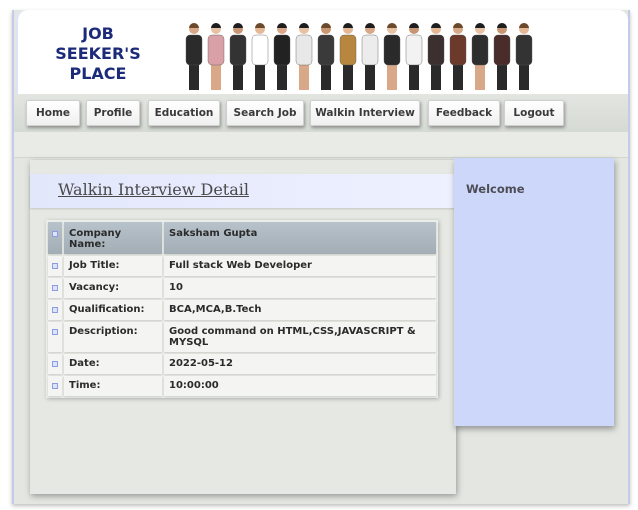 Image resolution: width=638 pixels, height=510 pixels. What do you see at coordinates (300, 364) in the screenshot?
I see `field-value: 2022-05-12` at bounding box center [300, 364].